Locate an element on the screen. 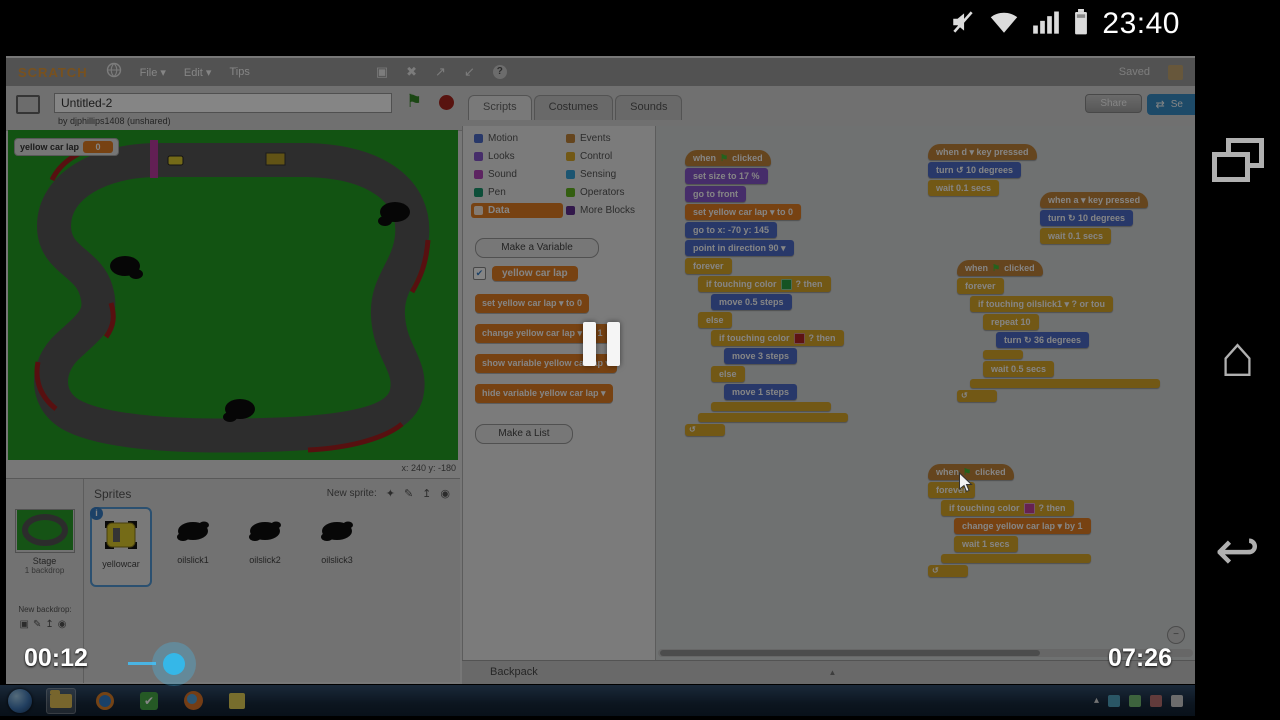  sprite-card-oilslick3: oilslick3 is located at coordinates (337, 547).